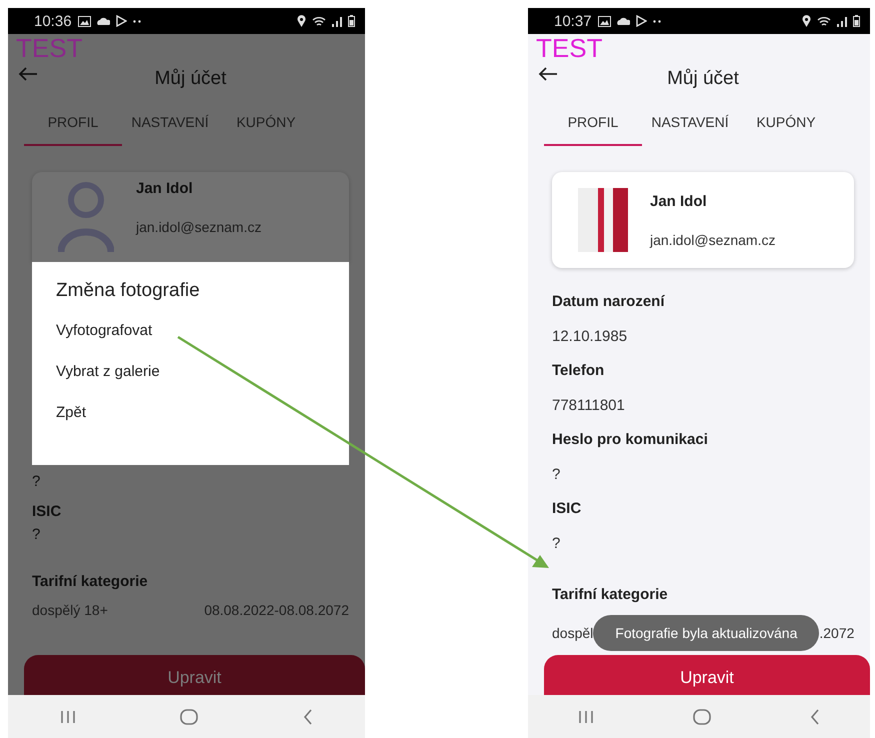 Image resolution: width=875 pixels, height=738 pixels. What do you see at coordinates (104, 330) in the screenshot?
I see `dialog-option: Vyfotografovat` at bounding box center [104, 330].